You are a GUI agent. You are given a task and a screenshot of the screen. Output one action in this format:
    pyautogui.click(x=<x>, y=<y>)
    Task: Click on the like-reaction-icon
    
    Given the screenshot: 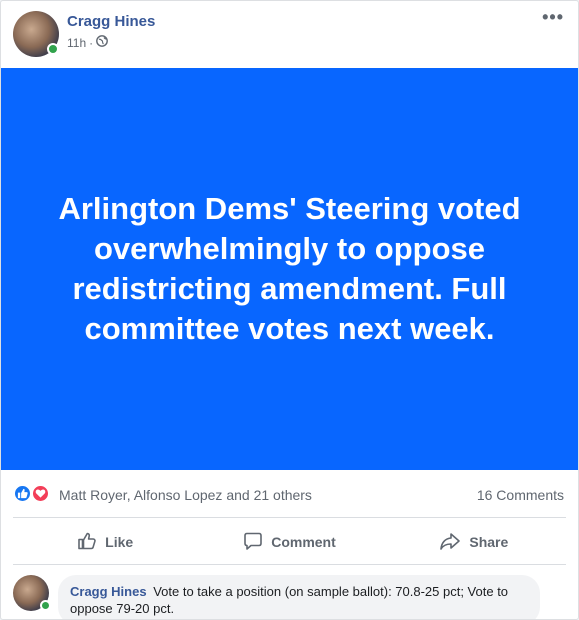 What is the action you would take?
    pyautogui.click(x=22, y=493)
    